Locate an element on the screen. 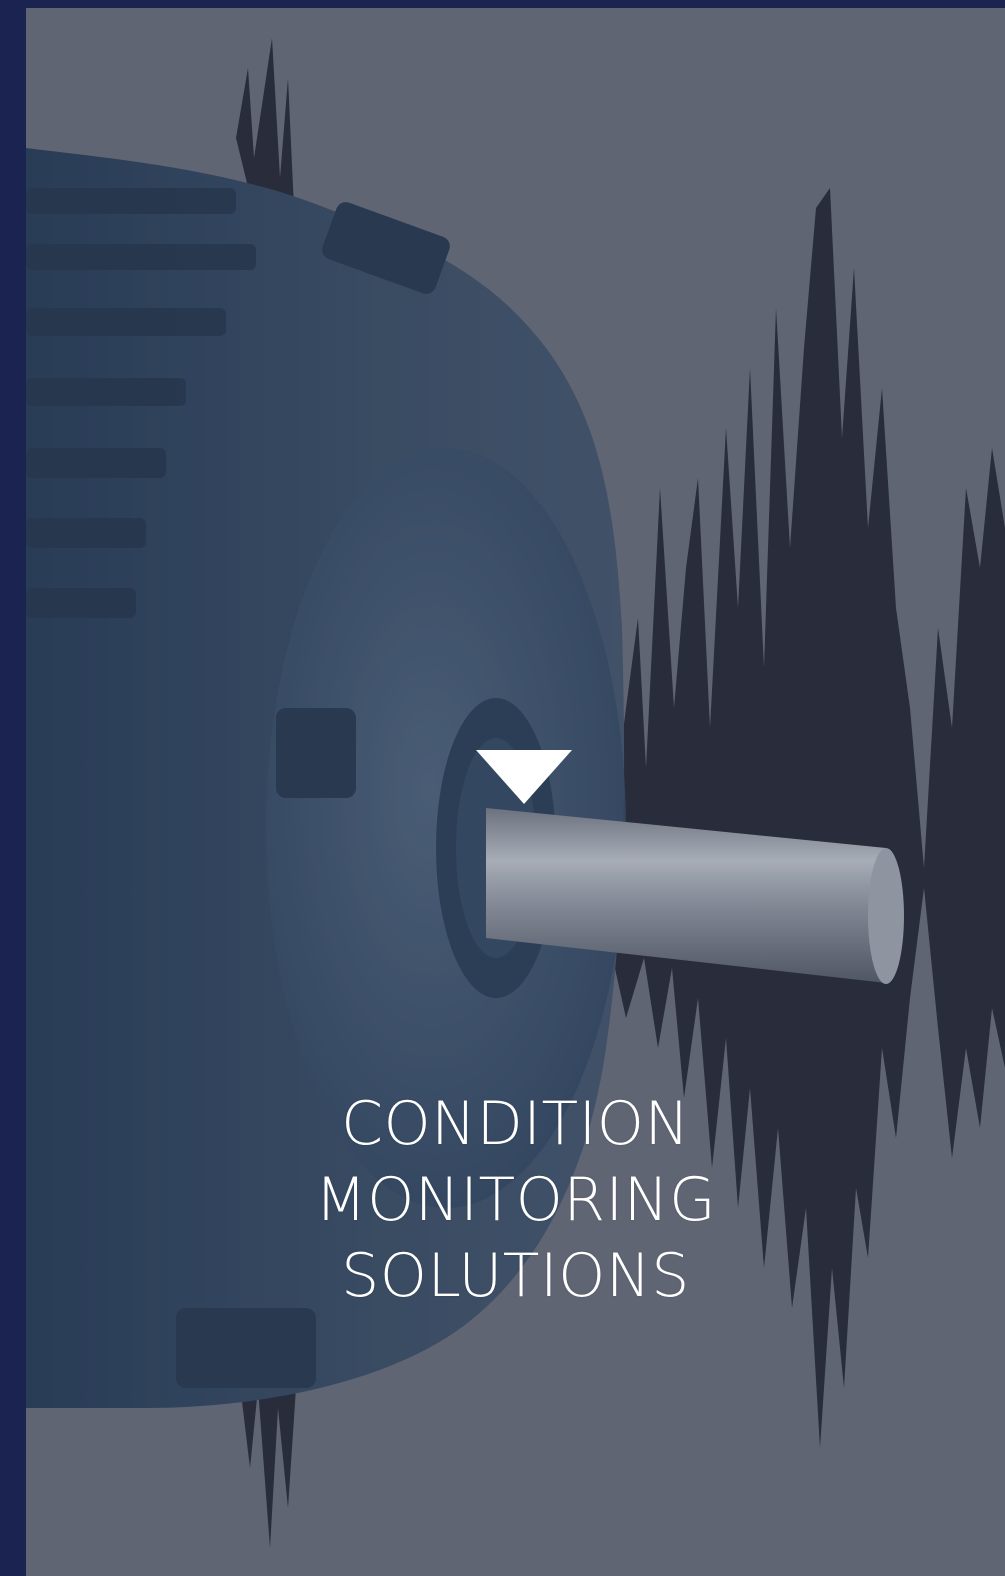 The image size is (1005, 1576). expand-arrow-icon is located at coordinates (524, 777).